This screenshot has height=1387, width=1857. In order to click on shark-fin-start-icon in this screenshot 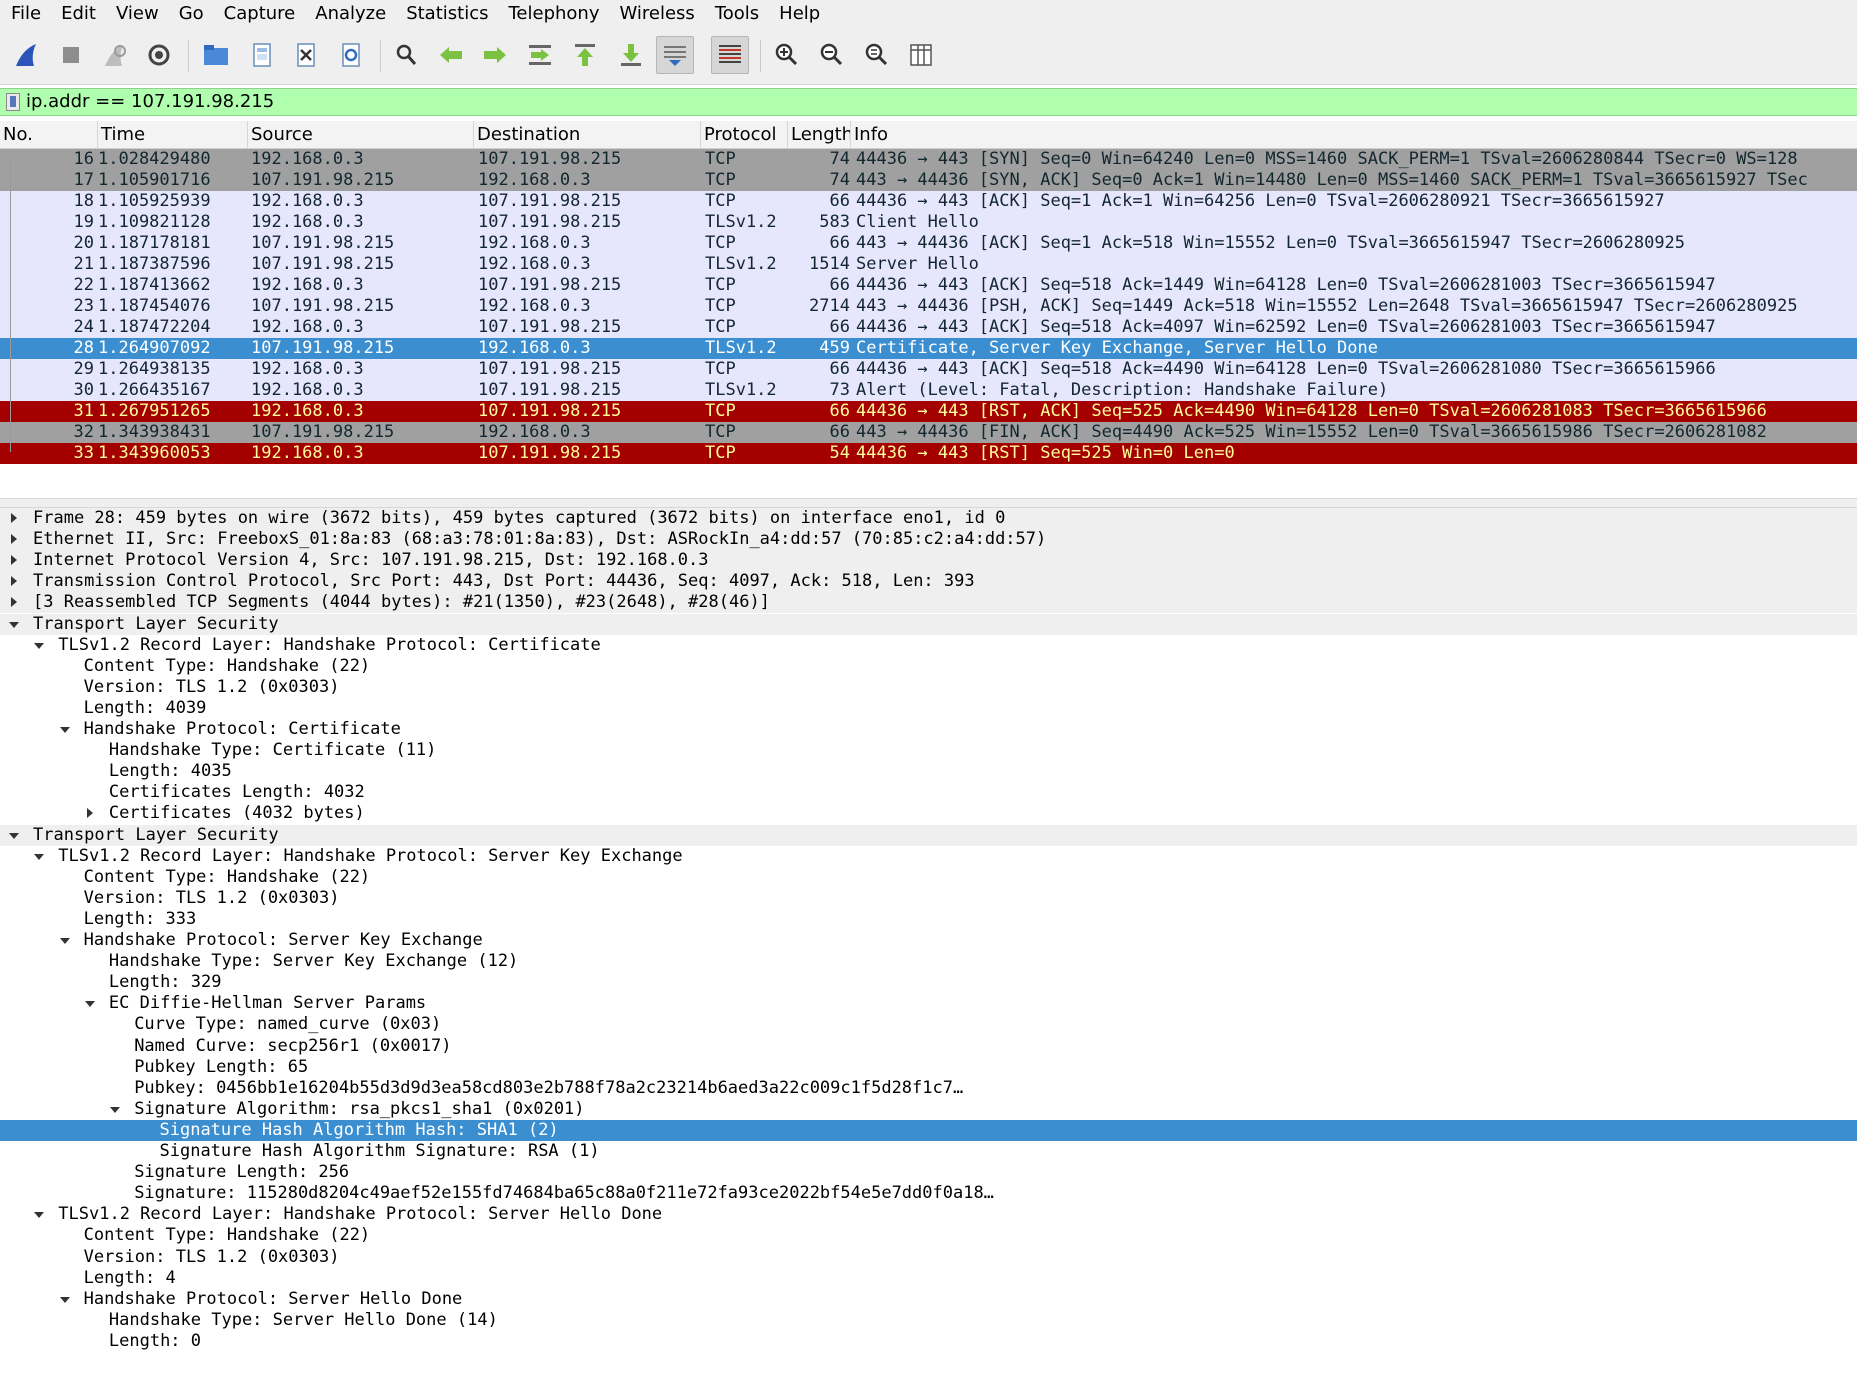, I will do `click(27, 55)`.